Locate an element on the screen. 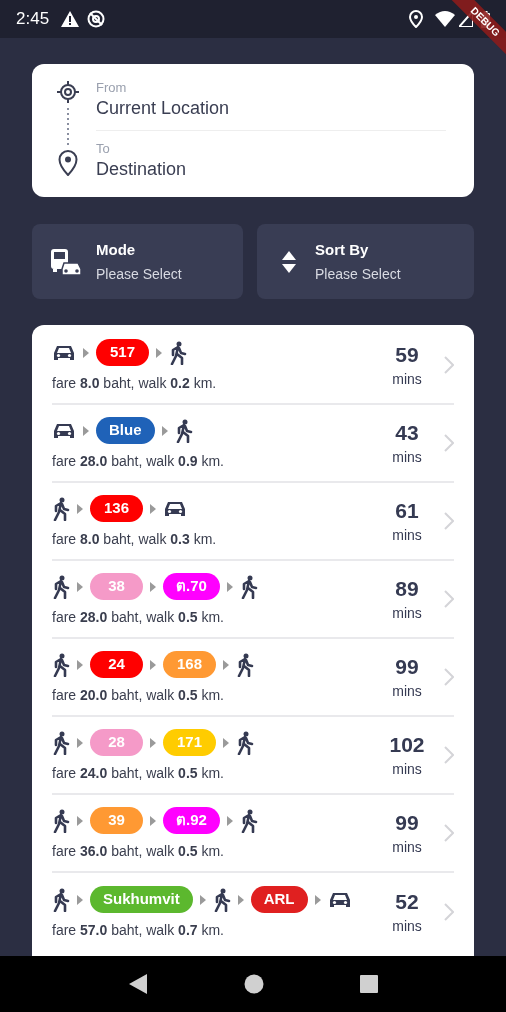  duration-value: 43 is located at coordinates (407, 433).